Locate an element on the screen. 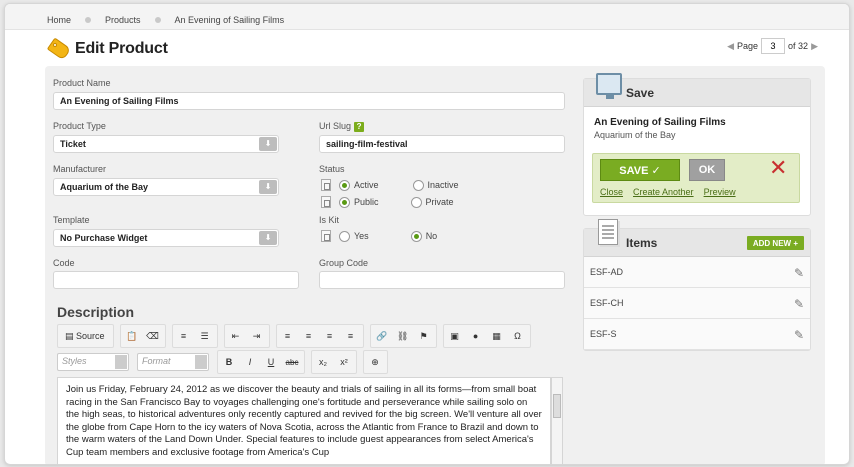 This screenshot has width=854, height=467. is-kit-yes-option: Yes is located at coordinates (354, 236).